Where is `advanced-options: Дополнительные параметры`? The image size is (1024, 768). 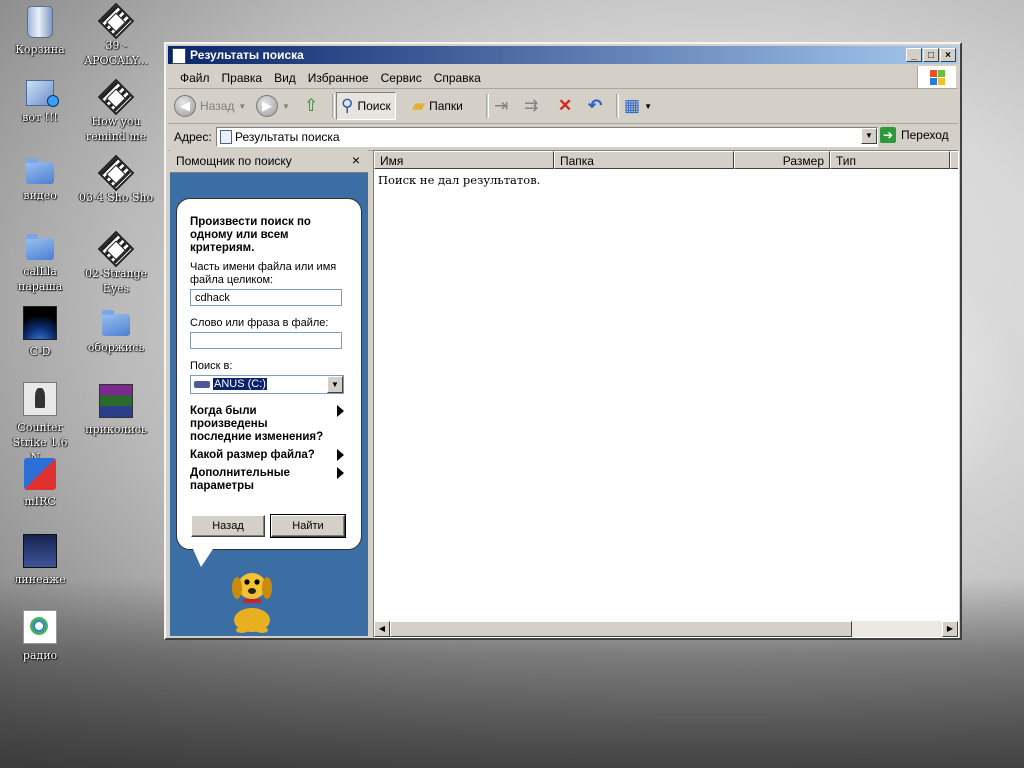 advanced-options: Дополнительные параметры is located at coordinates (267, 480).